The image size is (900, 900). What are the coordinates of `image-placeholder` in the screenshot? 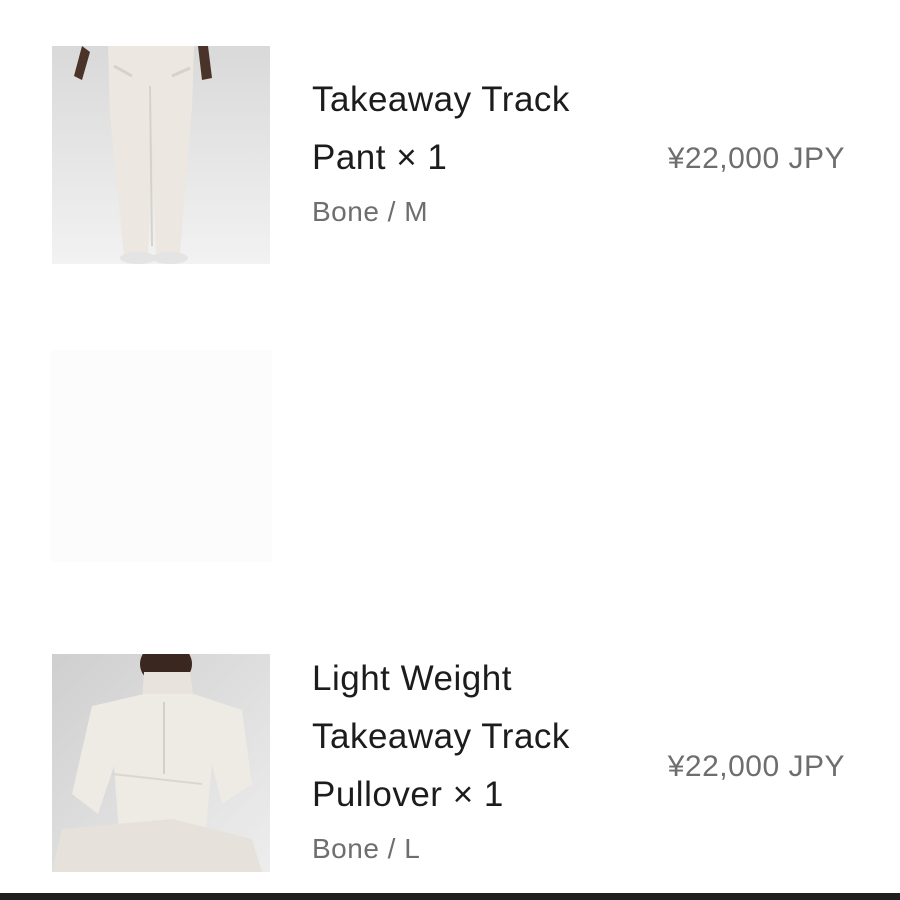 It's located at (161, 456).